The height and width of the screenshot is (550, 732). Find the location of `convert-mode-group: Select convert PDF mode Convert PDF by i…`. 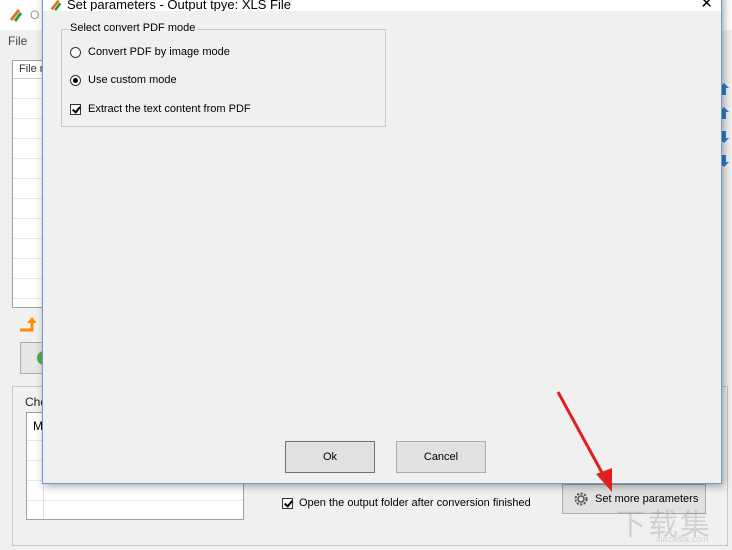

convert-mode-group: Select convert PDF mode Convert PDF by i… is located at coordinates (223, 74).